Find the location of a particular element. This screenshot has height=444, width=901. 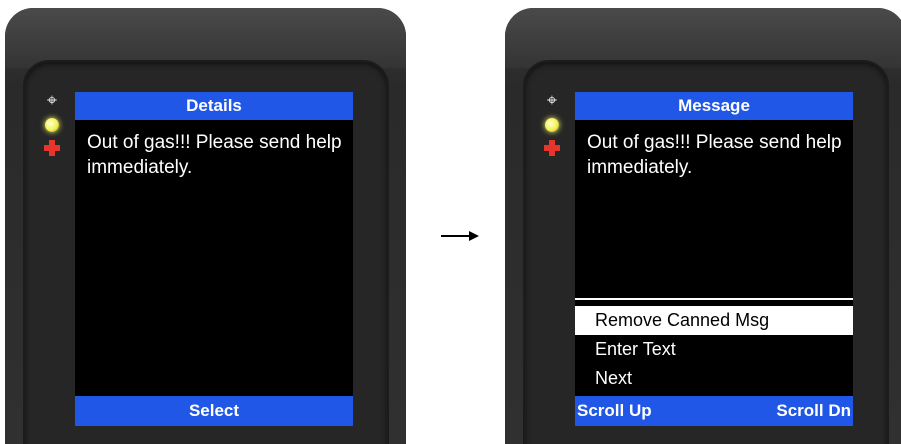

screen-title: Message is located at coordinates (714, 106).